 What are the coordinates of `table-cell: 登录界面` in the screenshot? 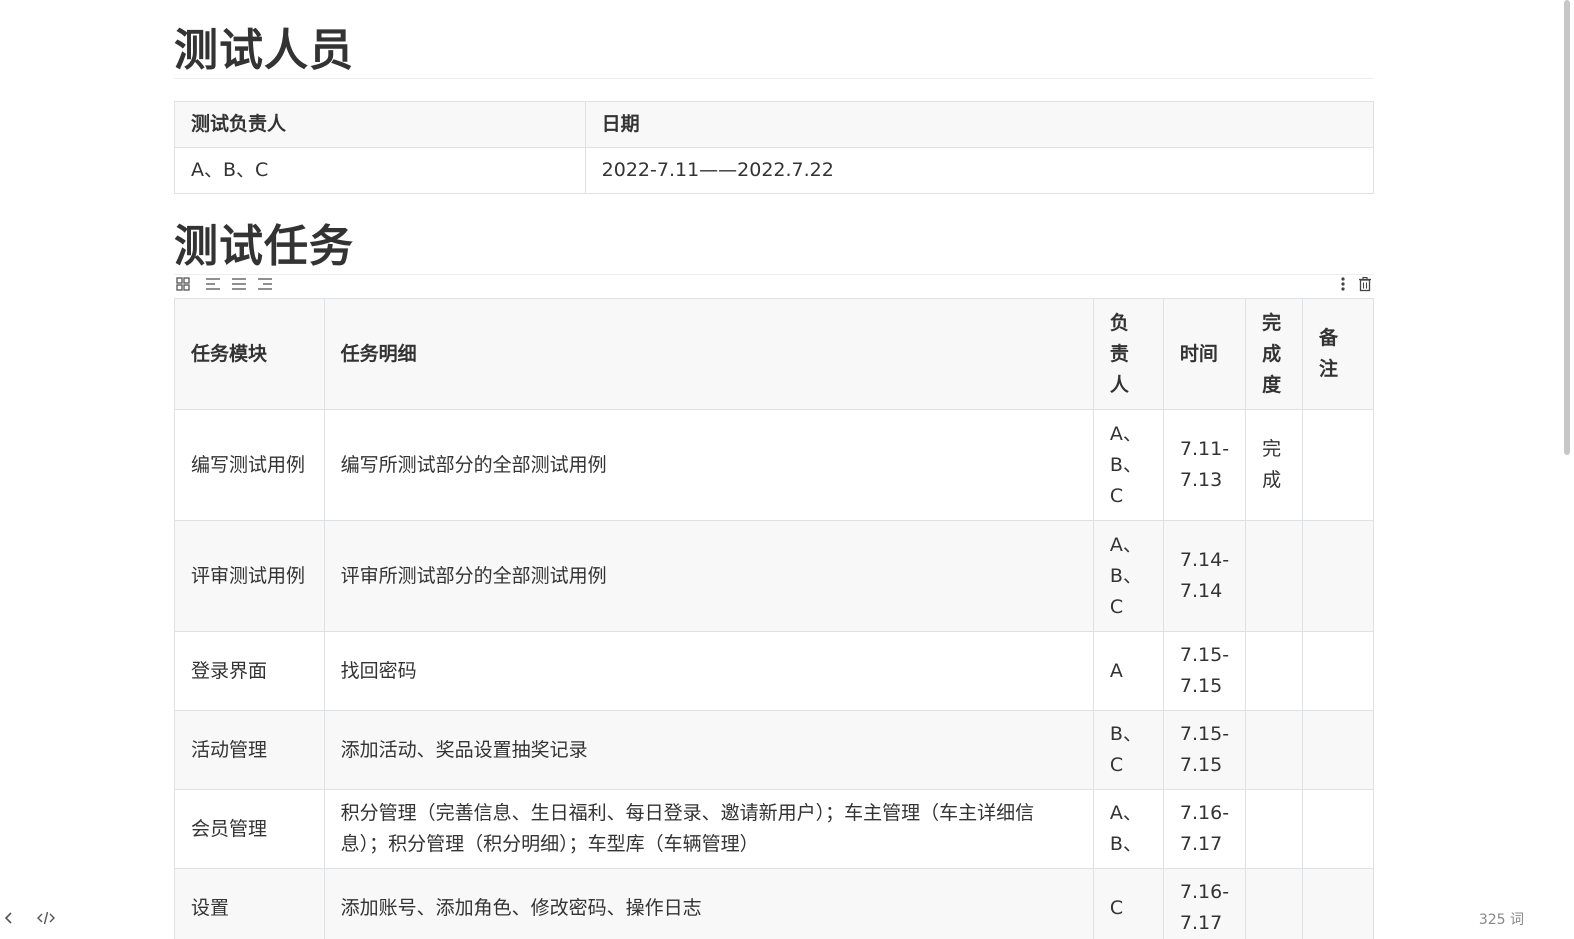 It's located at (249, 671).